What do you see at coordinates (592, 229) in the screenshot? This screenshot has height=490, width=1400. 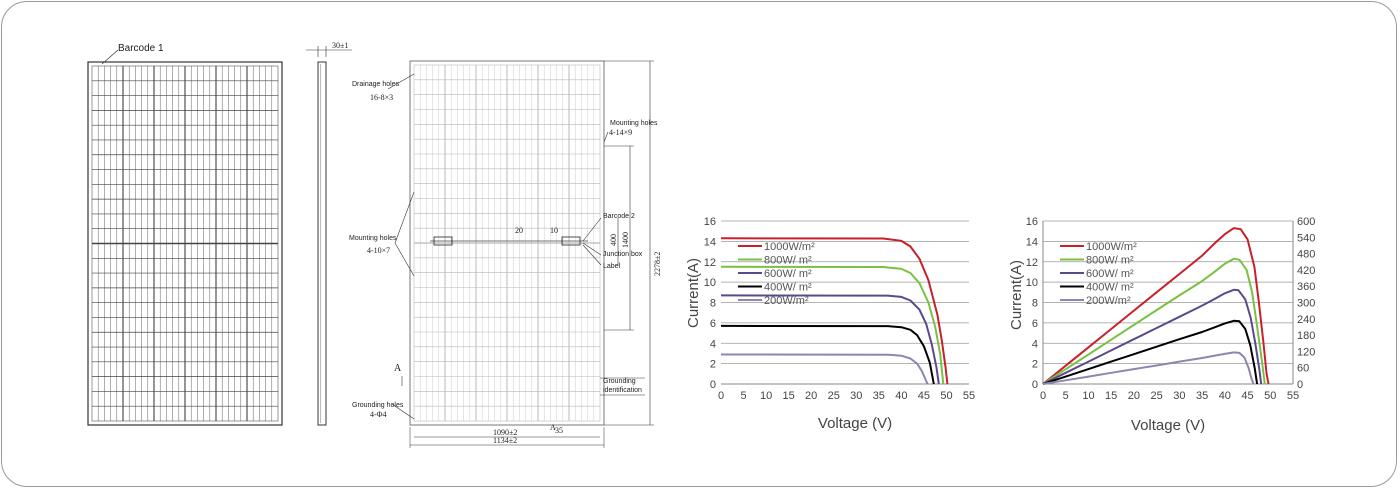 I see `barcode2-leader` at bounding box center [592, 229].